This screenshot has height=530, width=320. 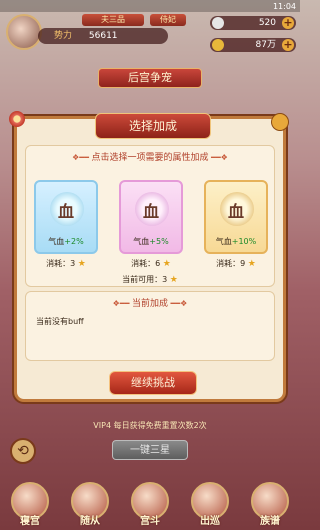 I want to click on power-label: 势力, so click(x=63, y=36).